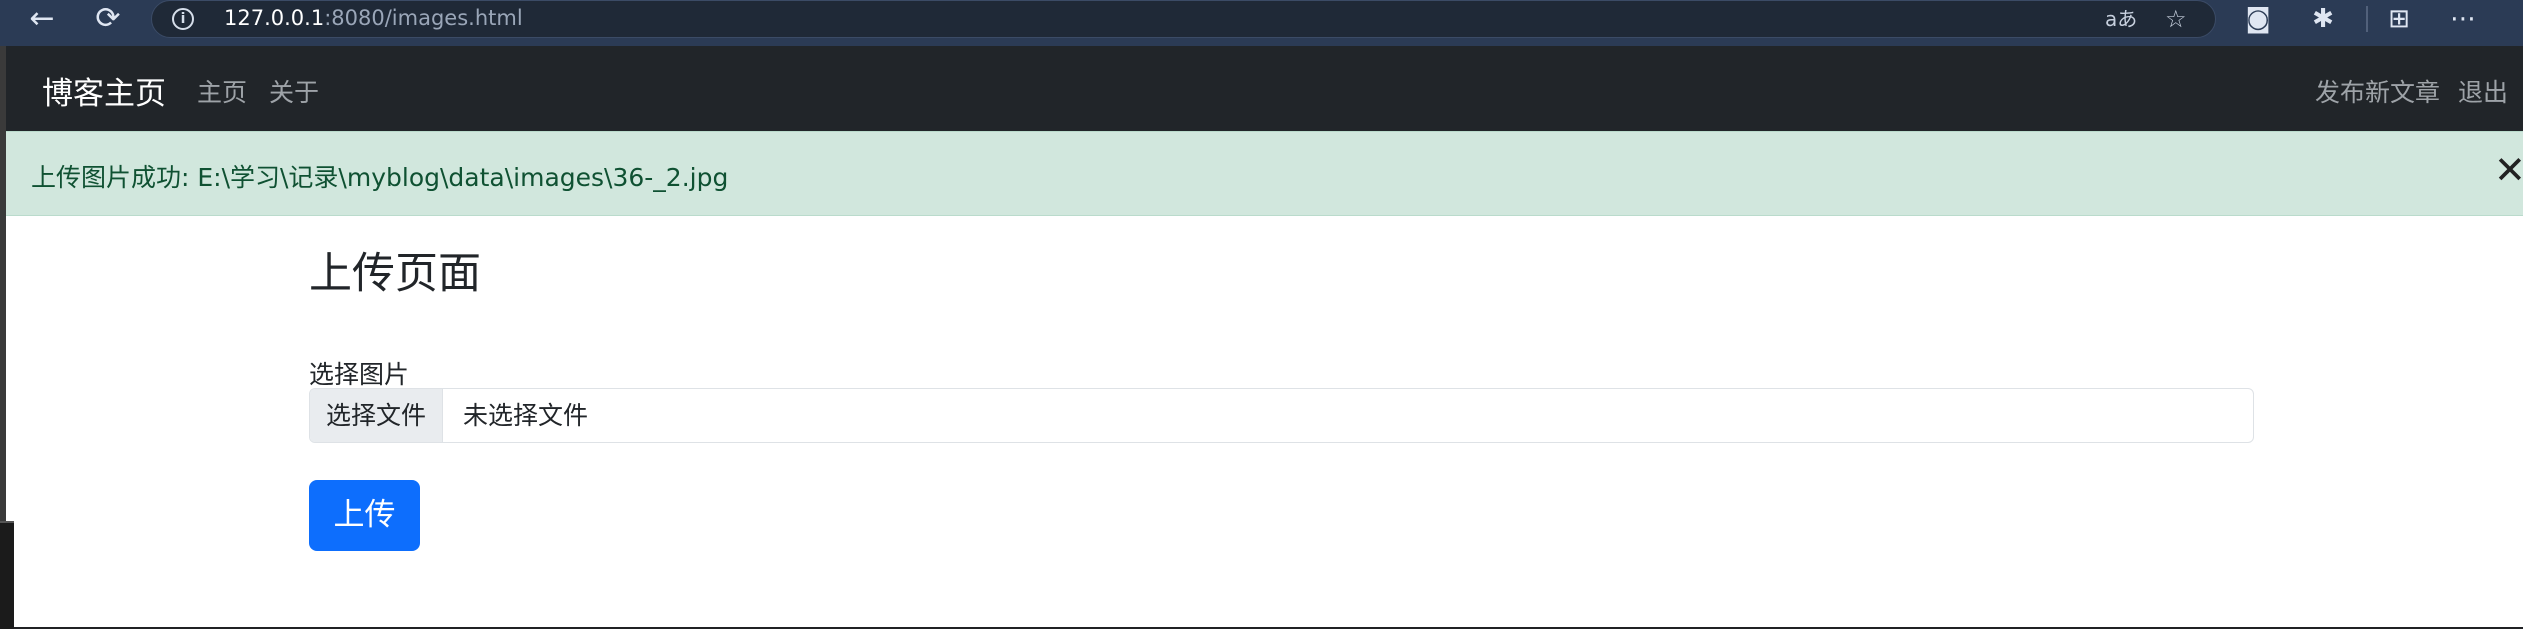  I want to click on address-bar: i 127.0.0.1:8080/images.html aあ ☆, so click(1183, 19).